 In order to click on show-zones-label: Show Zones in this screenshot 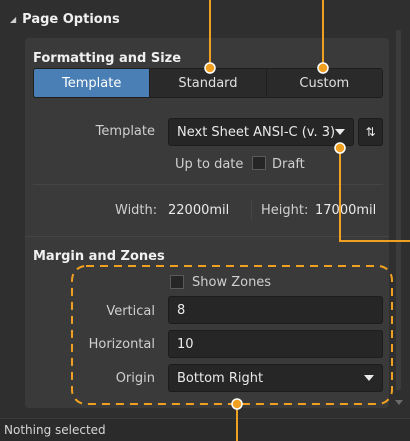, I will do `click(232, 282)`.